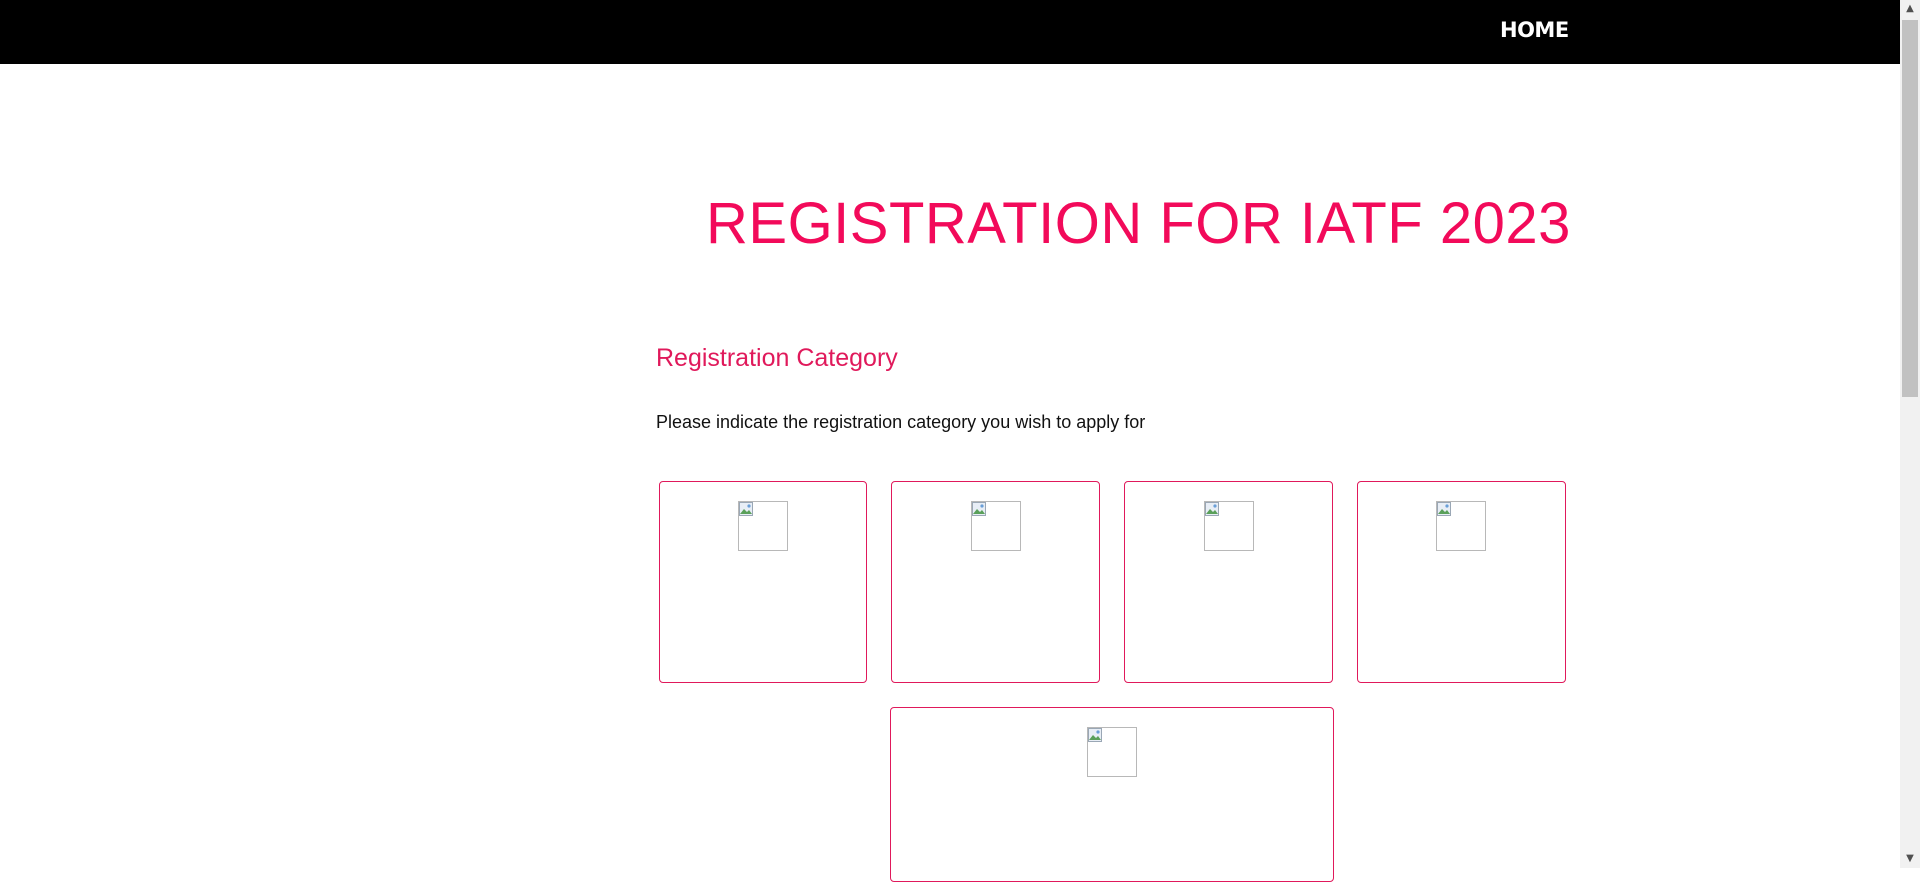 This screenshot has height=882, width=1920. I want to click on page-title: REGISTRATION FOR IATF 2023, so click(1138, 223).